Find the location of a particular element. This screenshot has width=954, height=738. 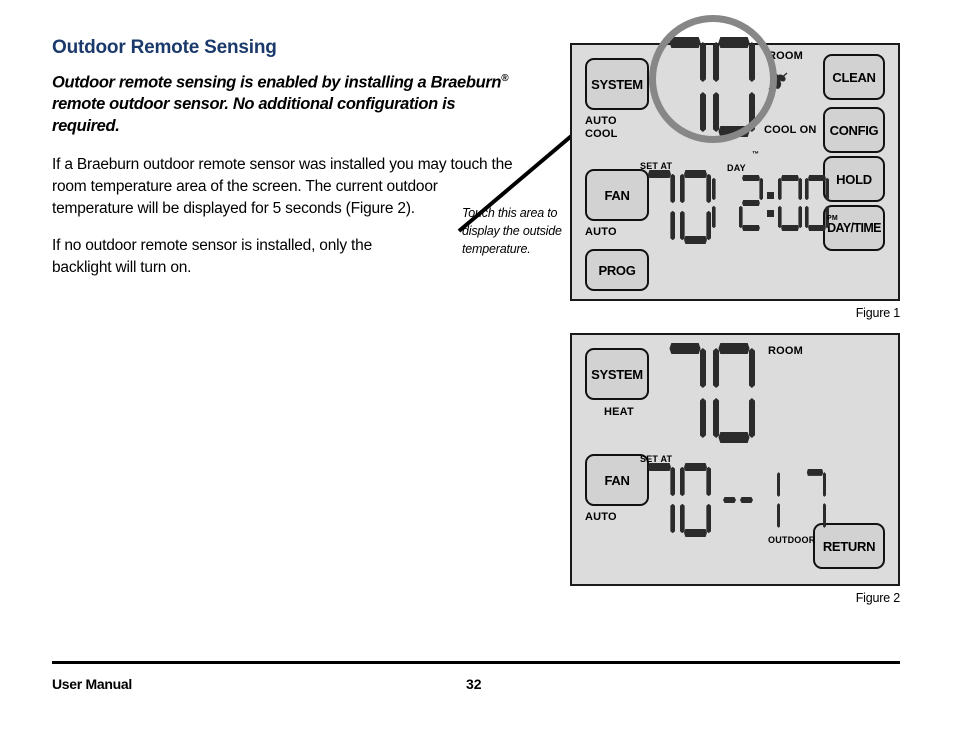

system-mode-label: AUTO COOL is located at coordinates (601, 127).